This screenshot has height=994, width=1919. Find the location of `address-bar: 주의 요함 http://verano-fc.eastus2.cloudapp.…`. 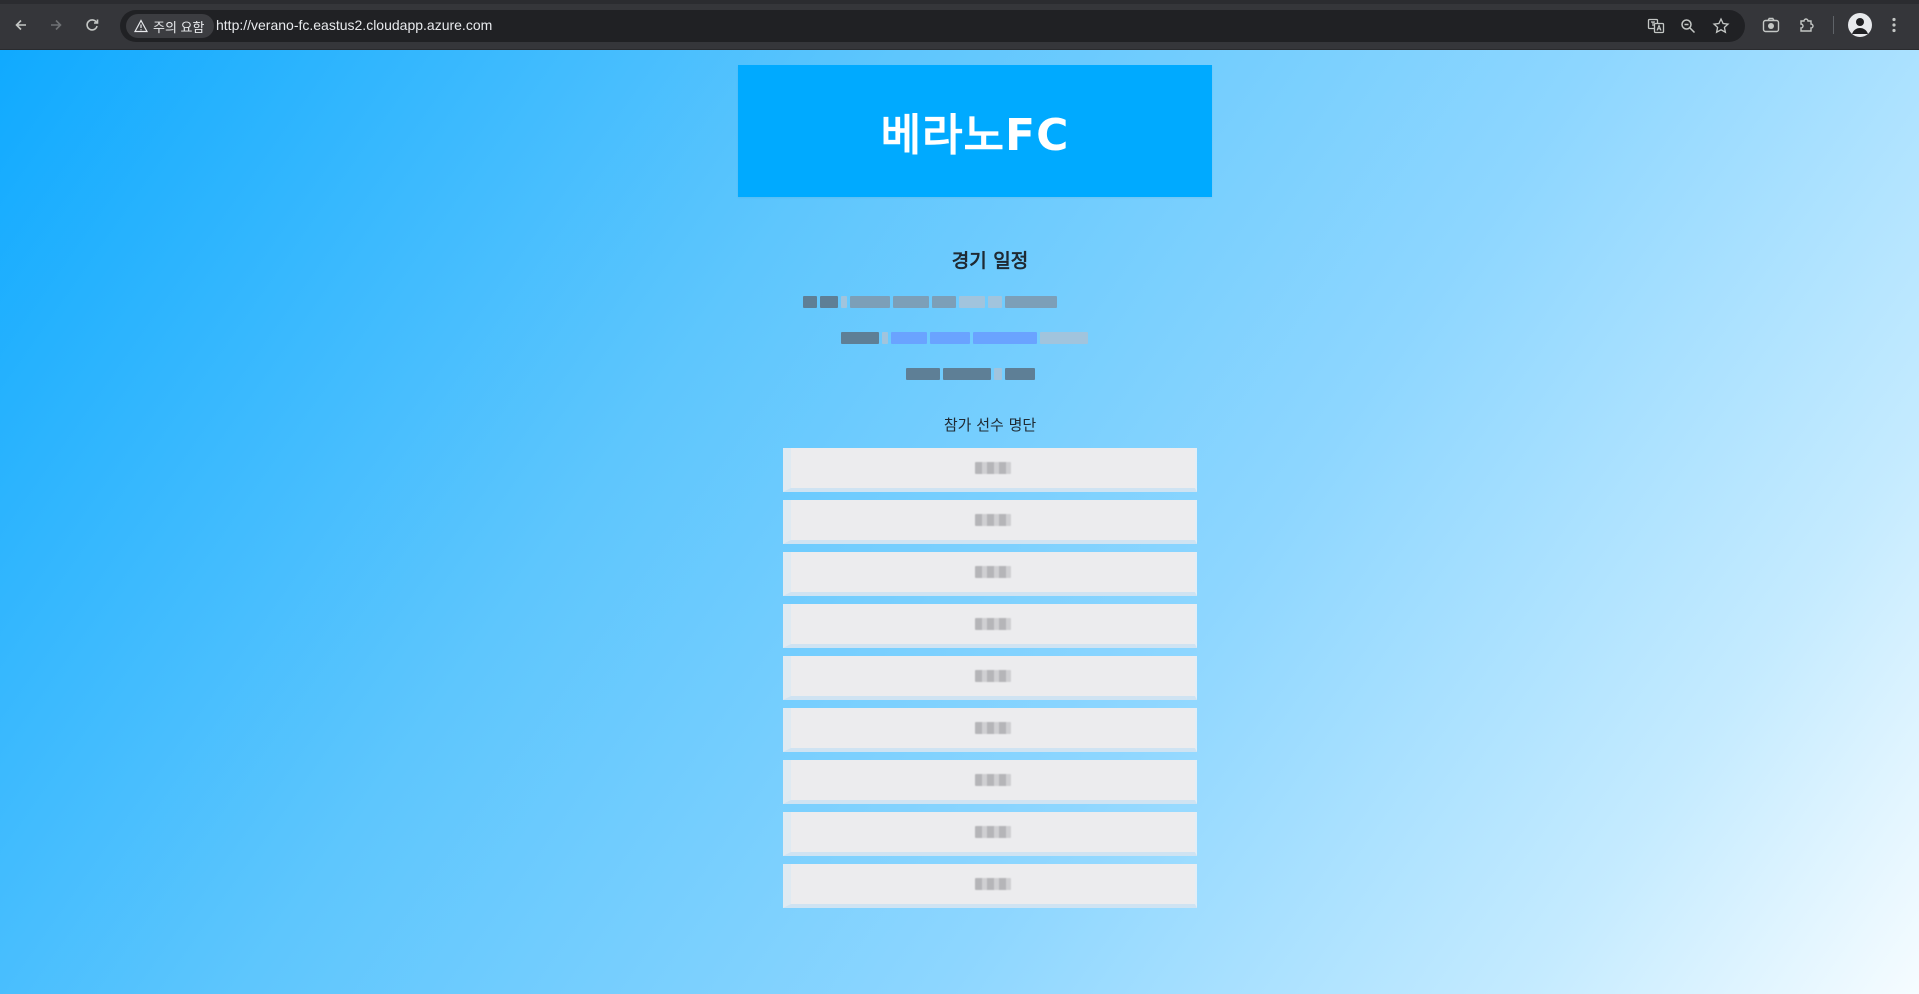

address-bar: 주의 요함 http://verano-fc.eastus2.cloudapp.… is located at coordinates (932, 26).